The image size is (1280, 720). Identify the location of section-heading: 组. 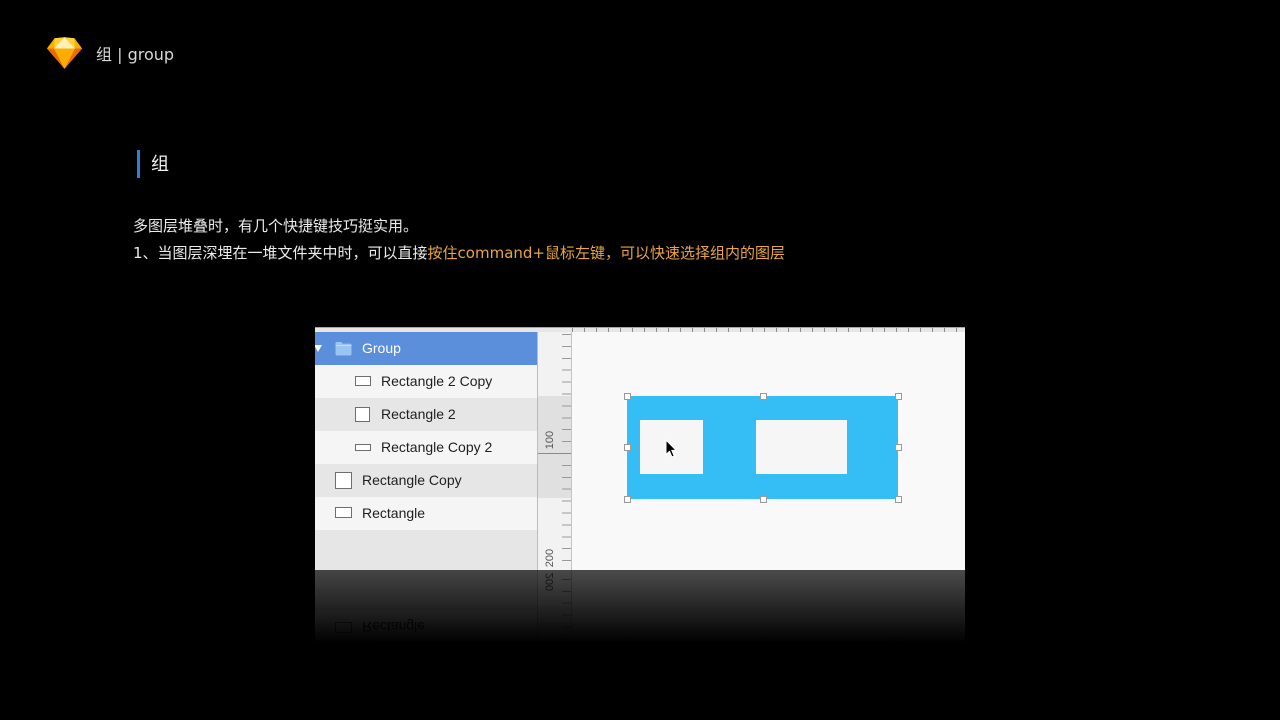
(160, 164).